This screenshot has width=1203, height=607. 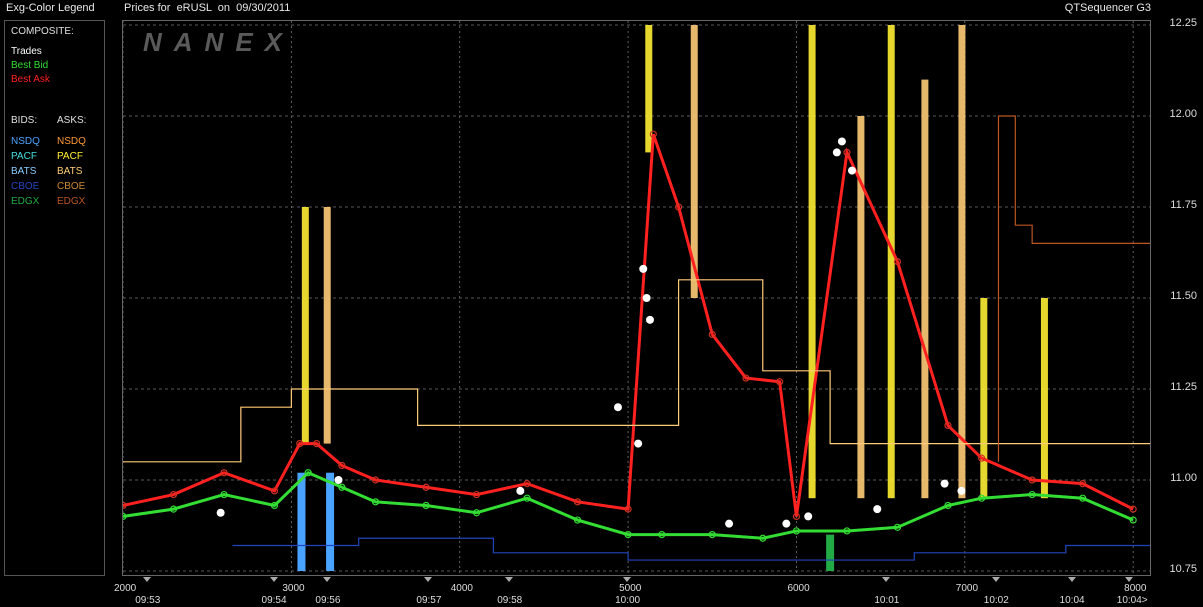 What do you see at coordinates (71, 141) in the screenshot?
I see `legend-ask-item: NSDQ` at bounding box center [71, 141].